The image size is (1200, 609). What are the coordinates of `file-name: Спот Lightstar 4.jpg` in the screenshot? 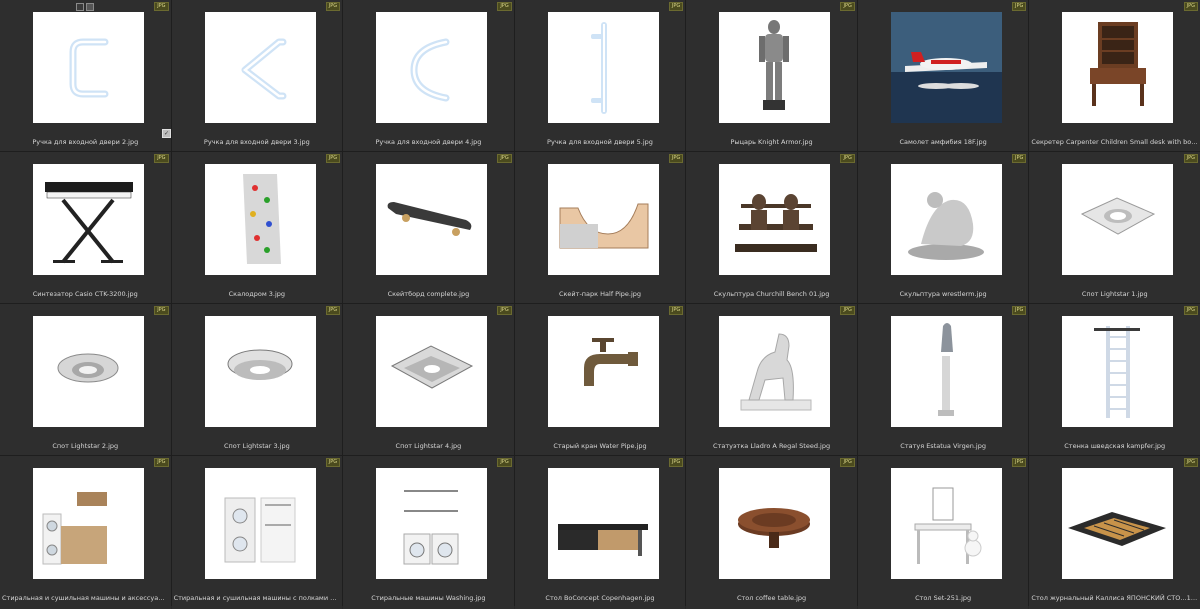 It's located at (428, 446).